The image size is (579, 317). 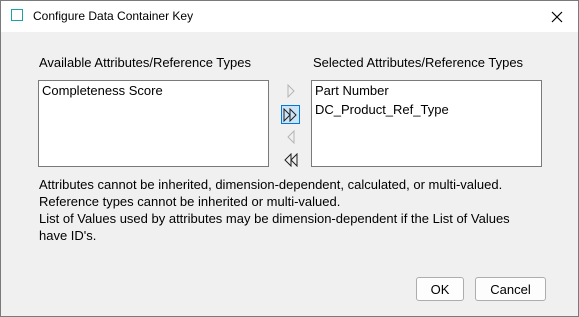 What do you see at coordinates (426, 90) in the screenshot?
I see `list-item: Part Number` at bounding box center [426, 90].